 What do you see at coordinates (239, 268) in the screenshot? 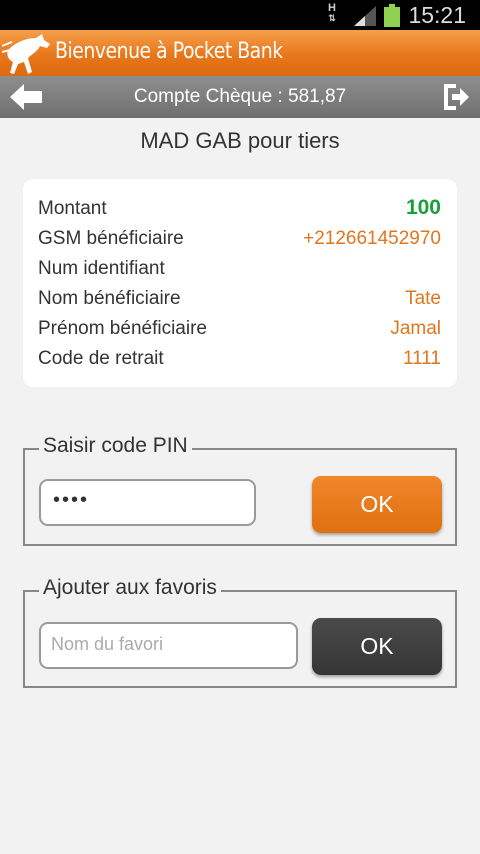
I see `summary-row-id: Num identifiant` at bounding box center [239, 268].